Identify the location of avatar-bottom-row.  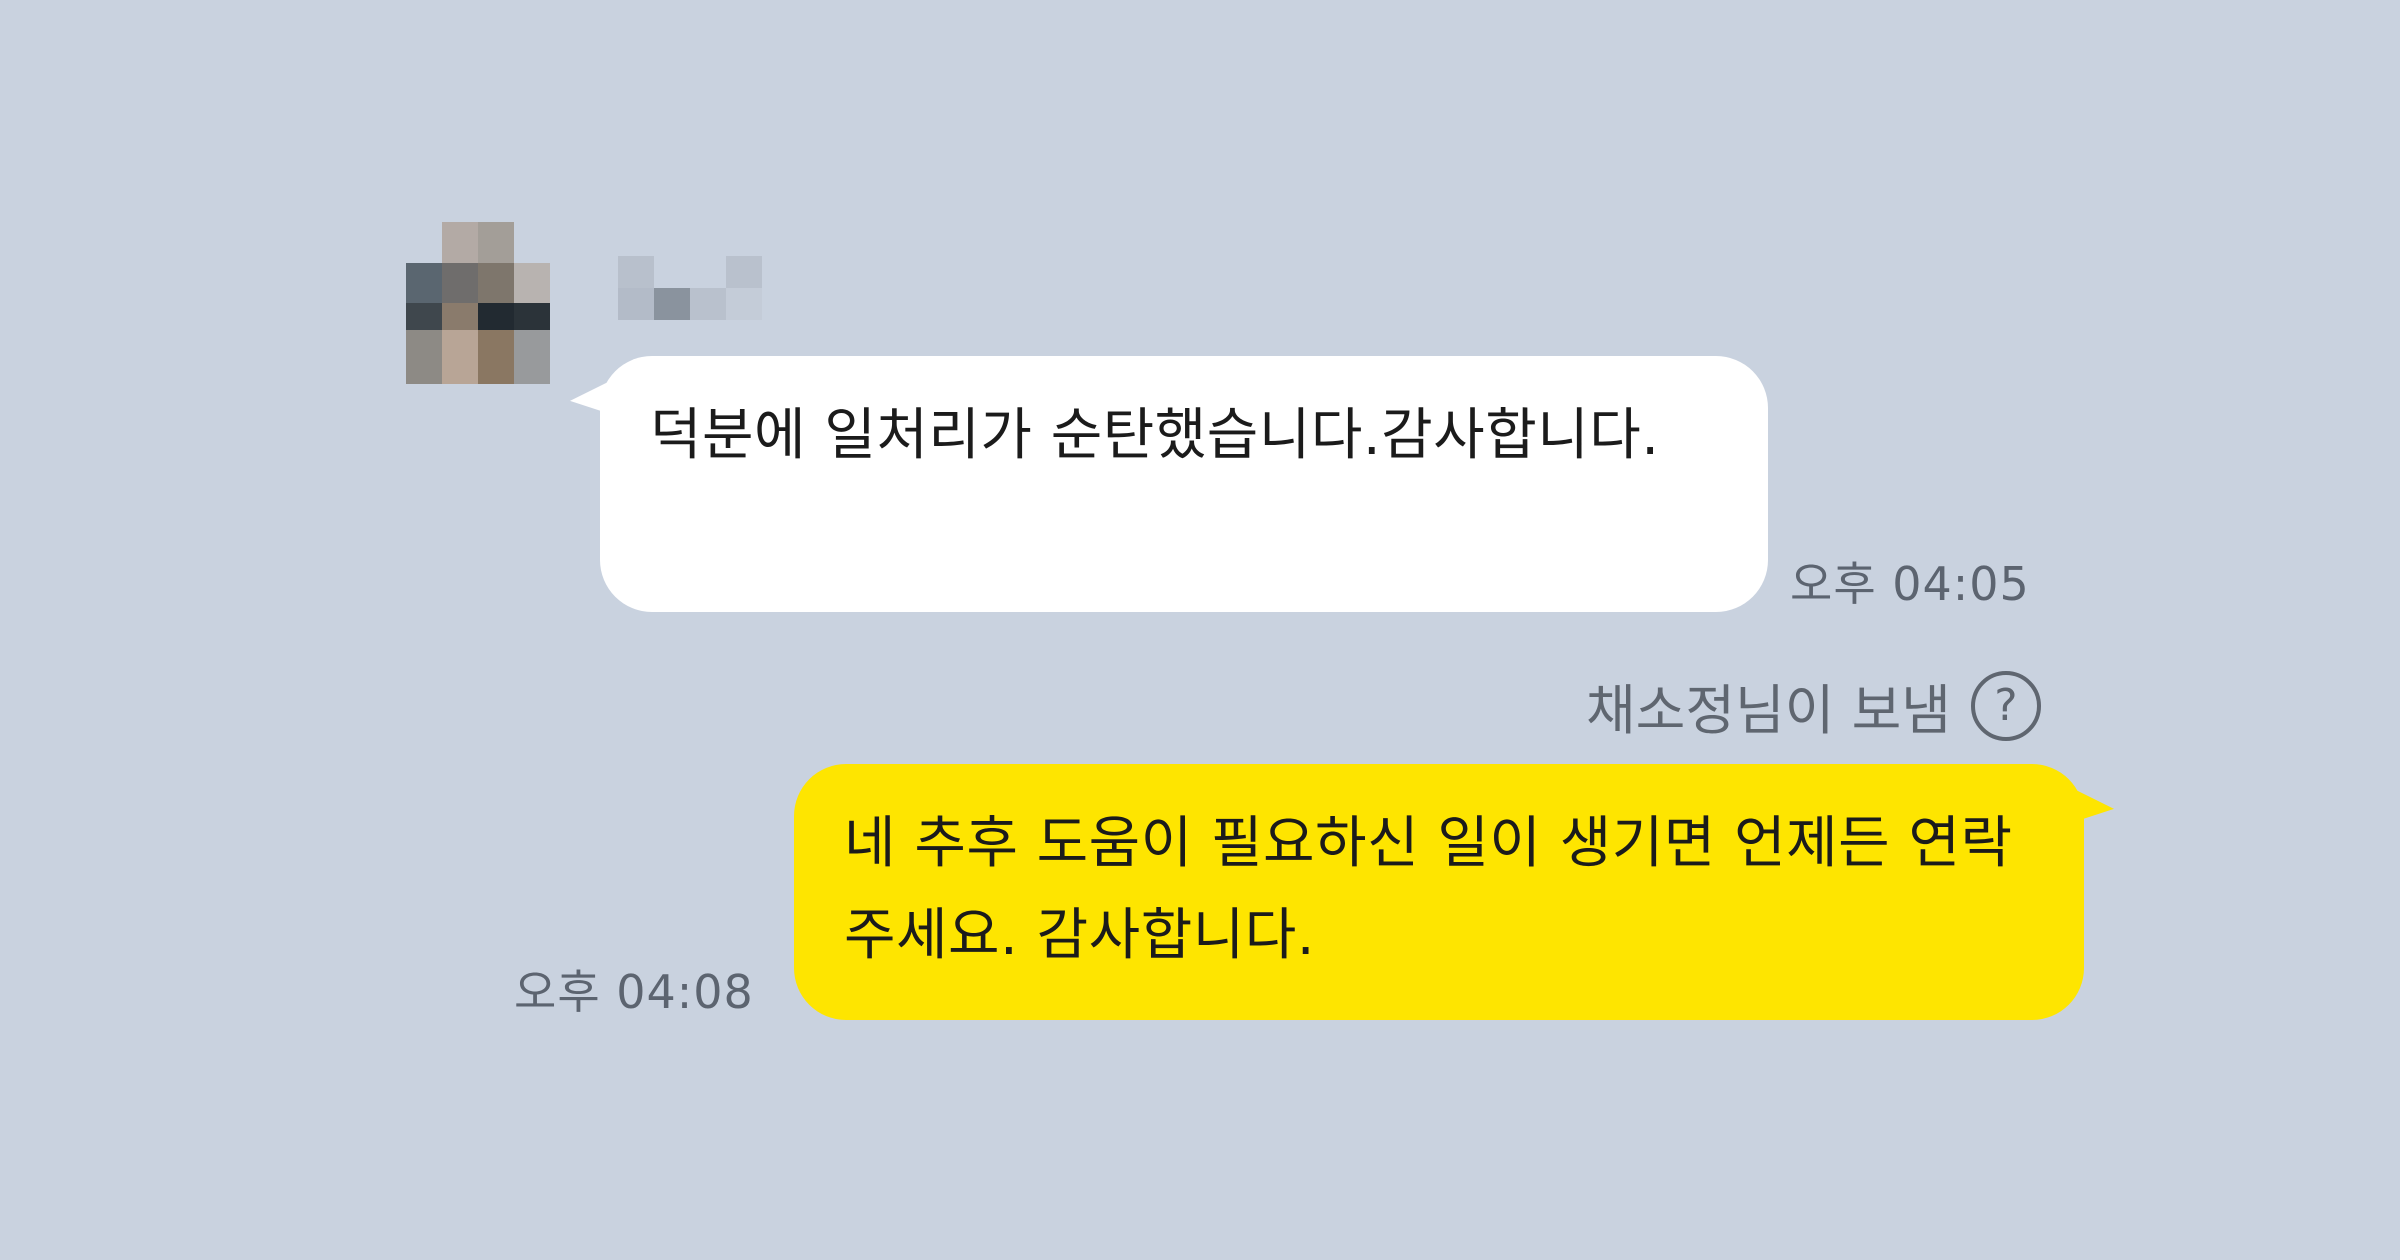
(478, 357).